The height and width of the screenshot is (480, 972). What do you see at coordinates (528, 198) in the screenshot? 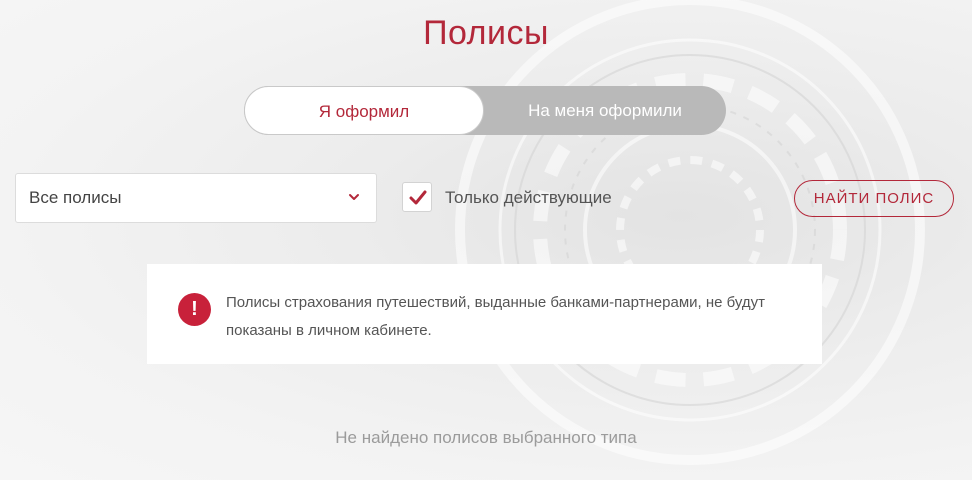
I see `active-only-label: Только действующие` at bounding box center [528, 198].